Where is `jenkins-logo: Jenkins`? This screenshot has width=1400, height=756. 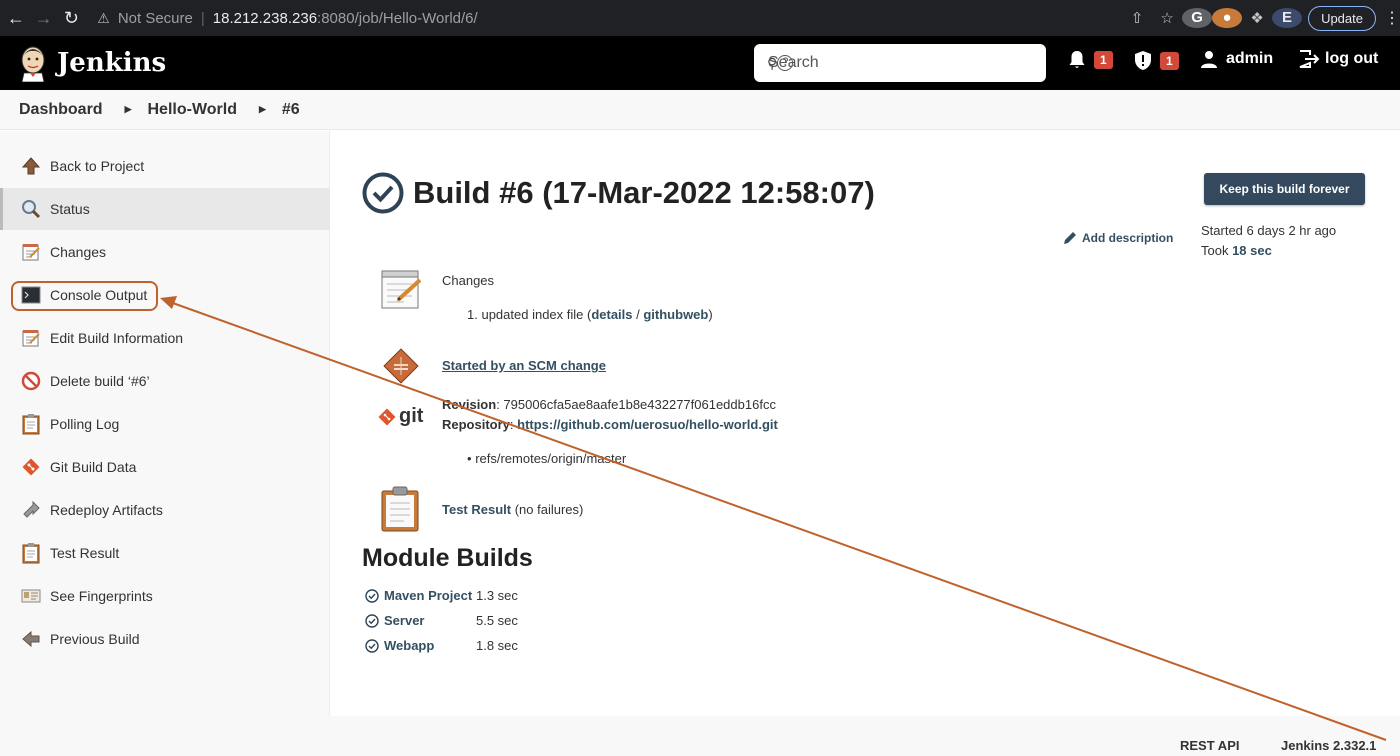 jenkins-logo: Jenkins is located at coordinates (92, 63).